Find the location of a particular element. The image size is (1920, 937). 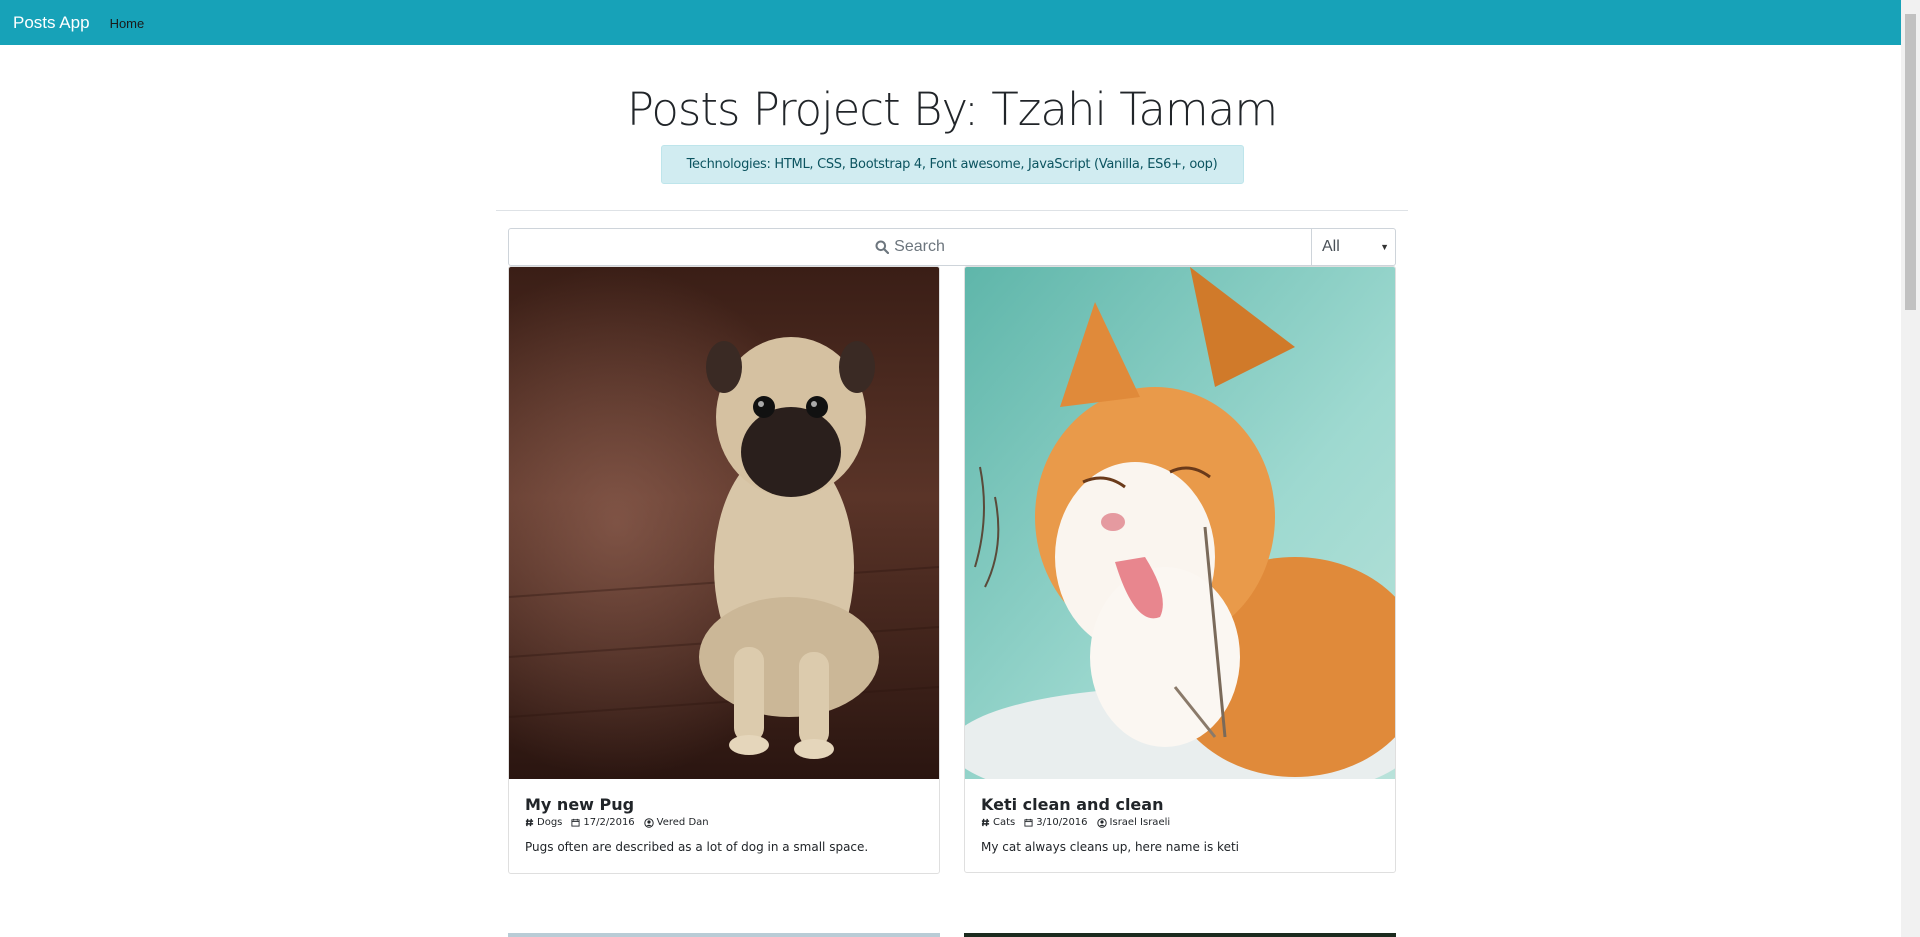

category-select: All ▼ is located at coordinates (1354, 247).